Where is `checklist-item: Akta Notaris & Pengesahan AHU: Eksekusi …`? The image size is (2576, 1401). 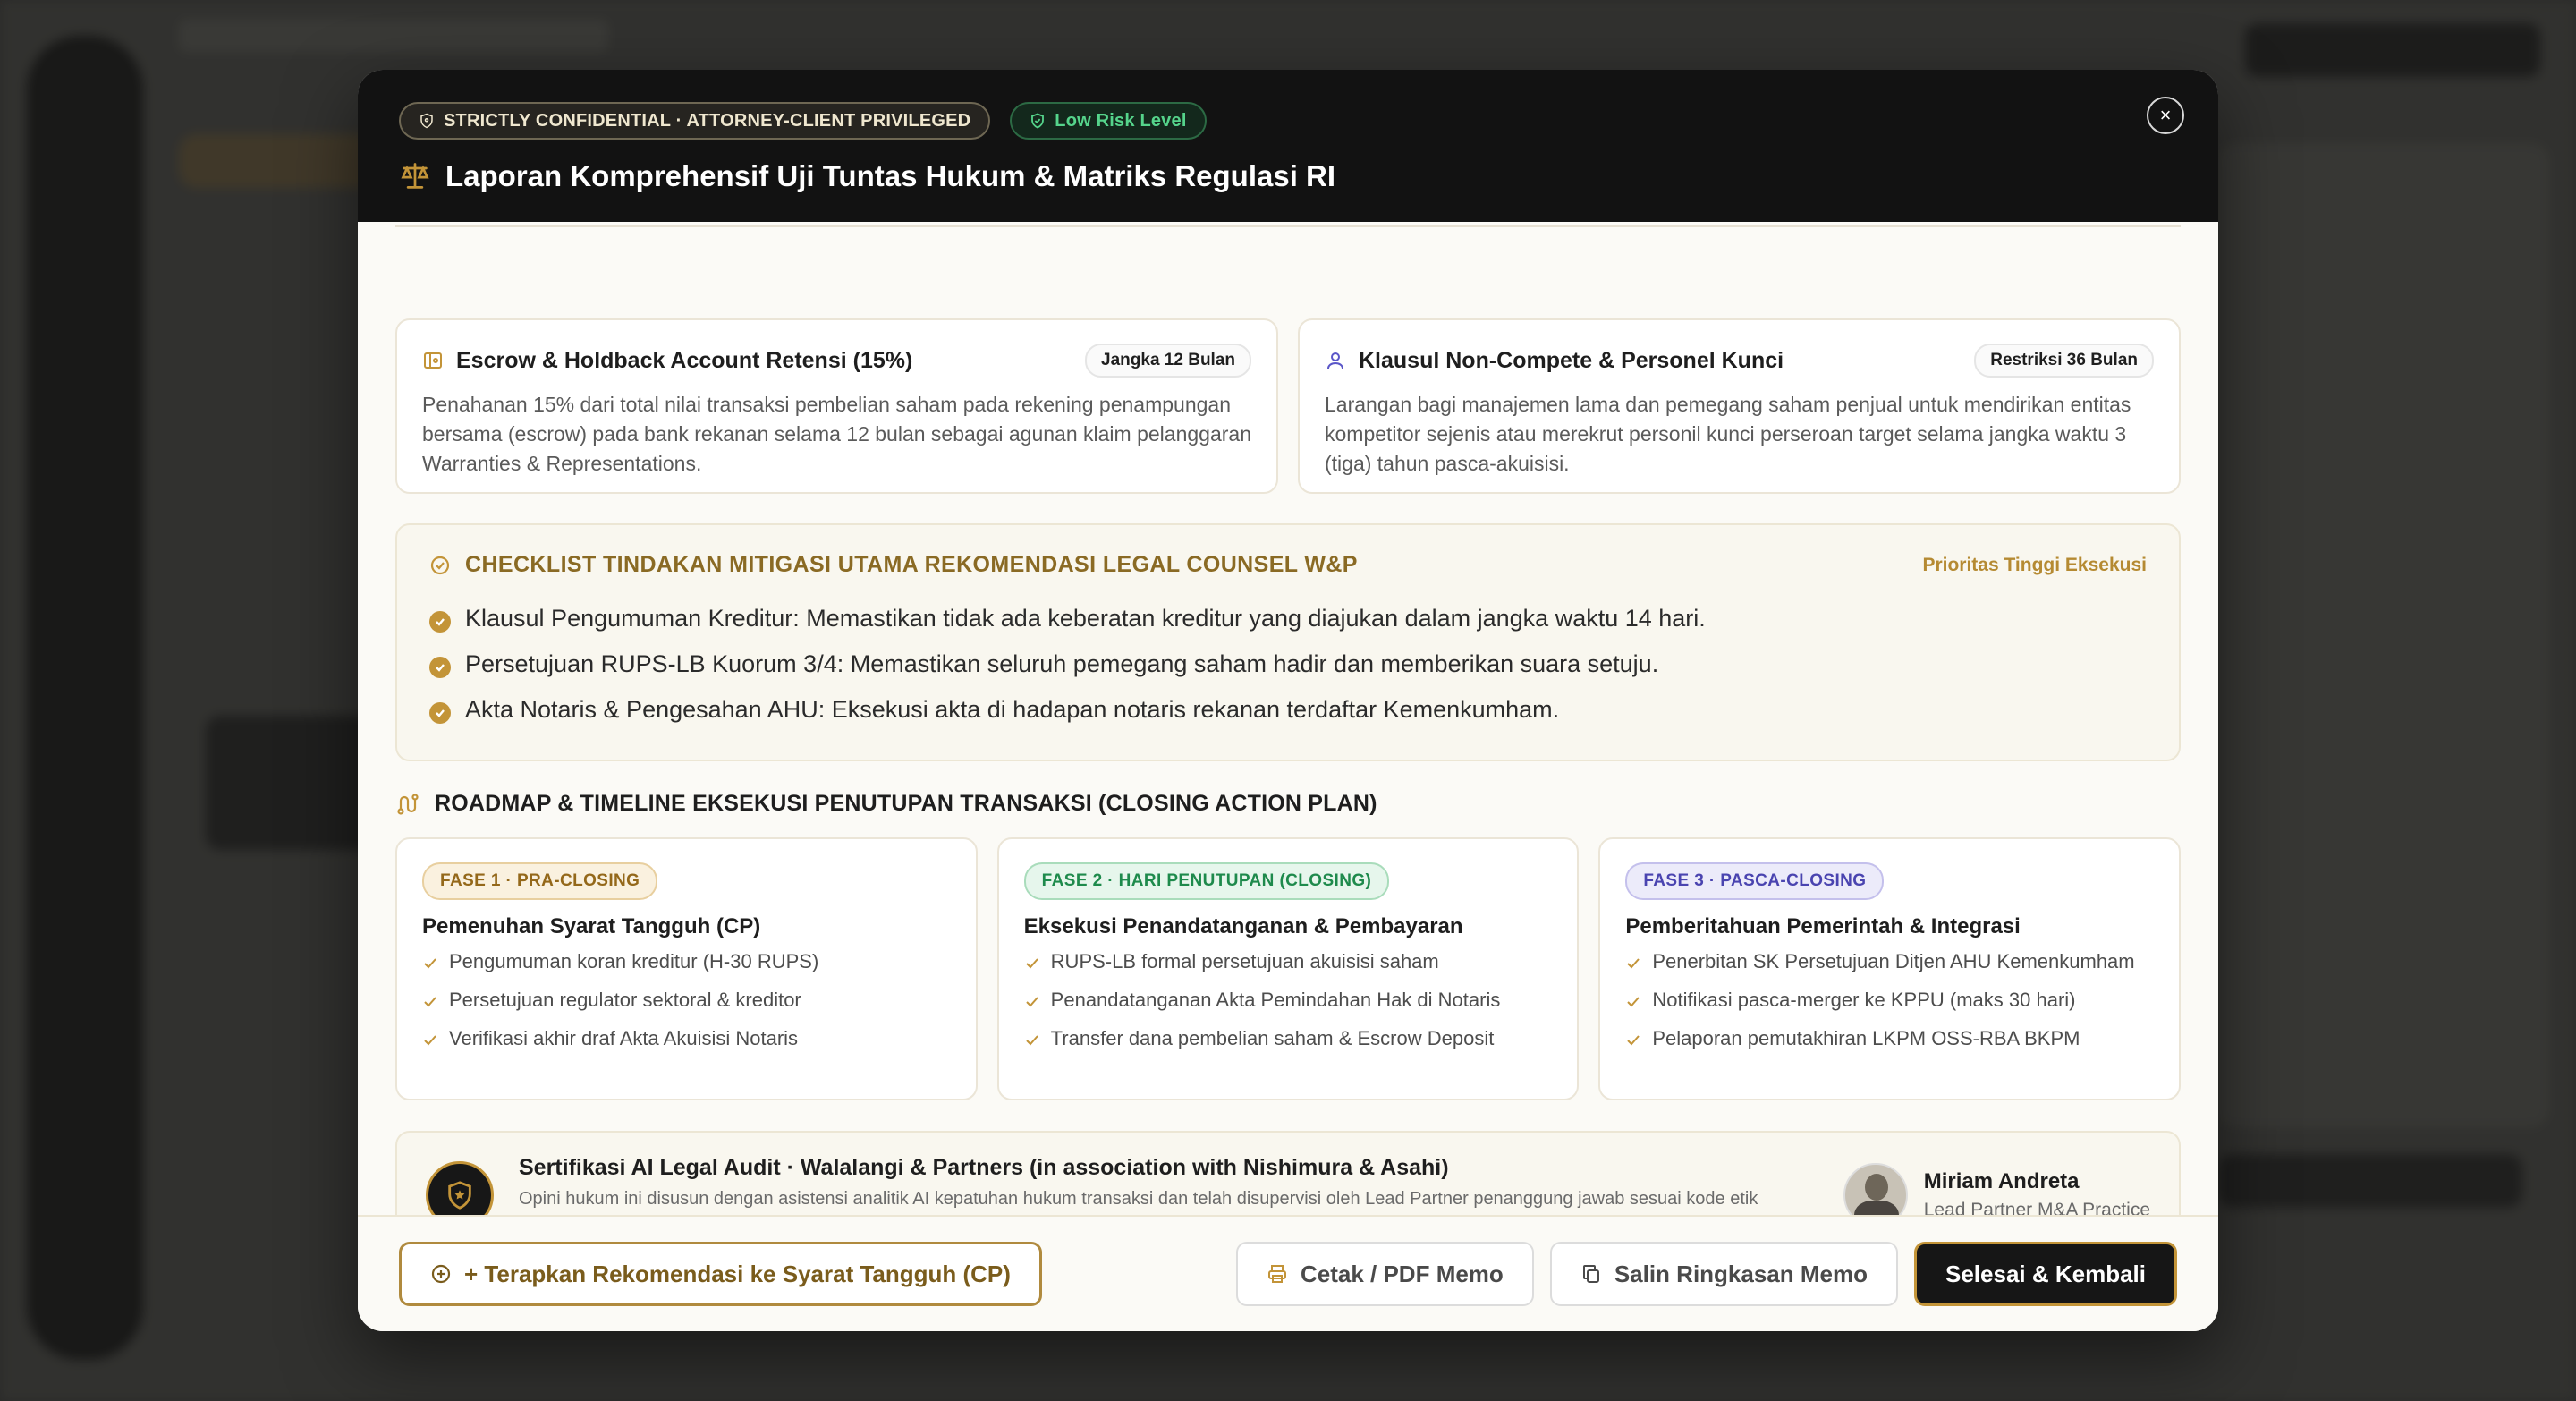 checklist-item: Akta Notaris & Pengesahan AHU: Eksekusi … is located at coordinates (1288, 710).